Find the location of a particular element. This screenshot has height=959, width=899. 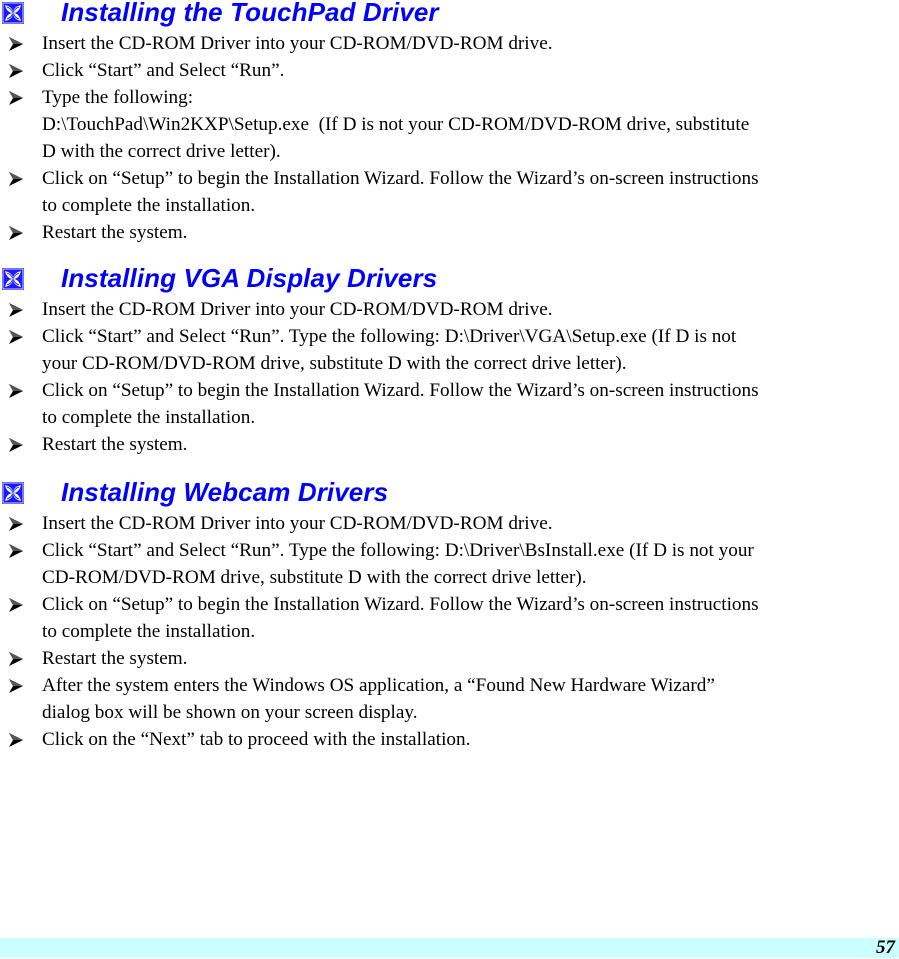

section-title: Installing the TouchPad Driver is located at coordinates (250, 13).